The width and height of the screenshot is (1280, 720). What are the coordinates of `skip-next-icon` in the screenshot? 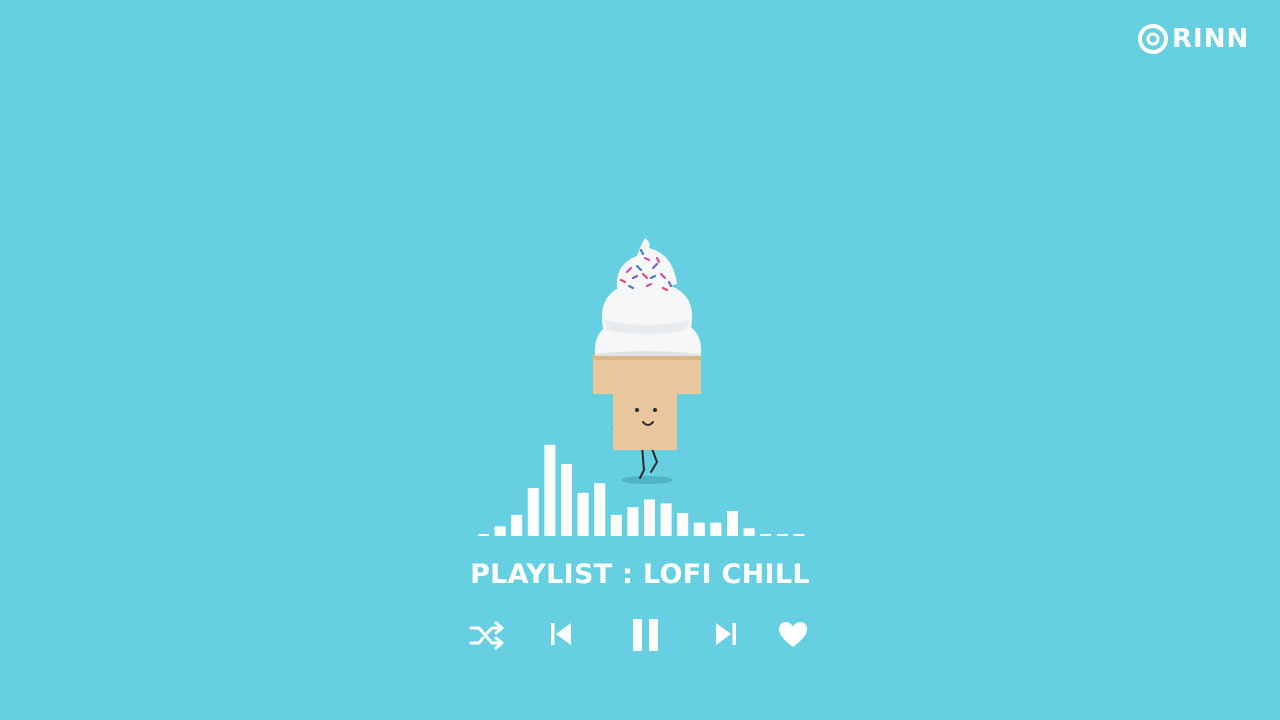 It's located at (726, 634).